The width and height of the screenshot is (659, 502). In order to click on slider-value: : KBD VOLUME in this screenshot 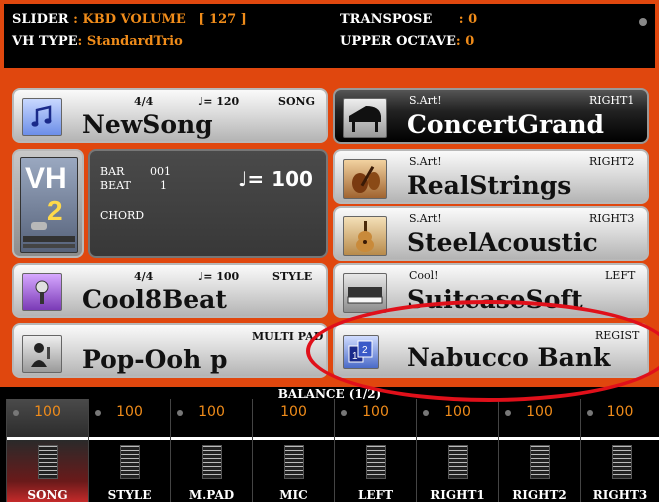, I will do `click(129, 19)`.